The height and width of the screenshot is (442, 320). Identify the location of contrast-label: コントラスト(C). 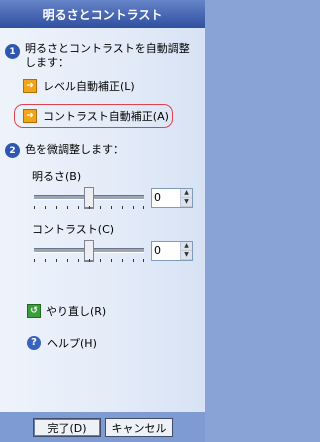
(73, 229).